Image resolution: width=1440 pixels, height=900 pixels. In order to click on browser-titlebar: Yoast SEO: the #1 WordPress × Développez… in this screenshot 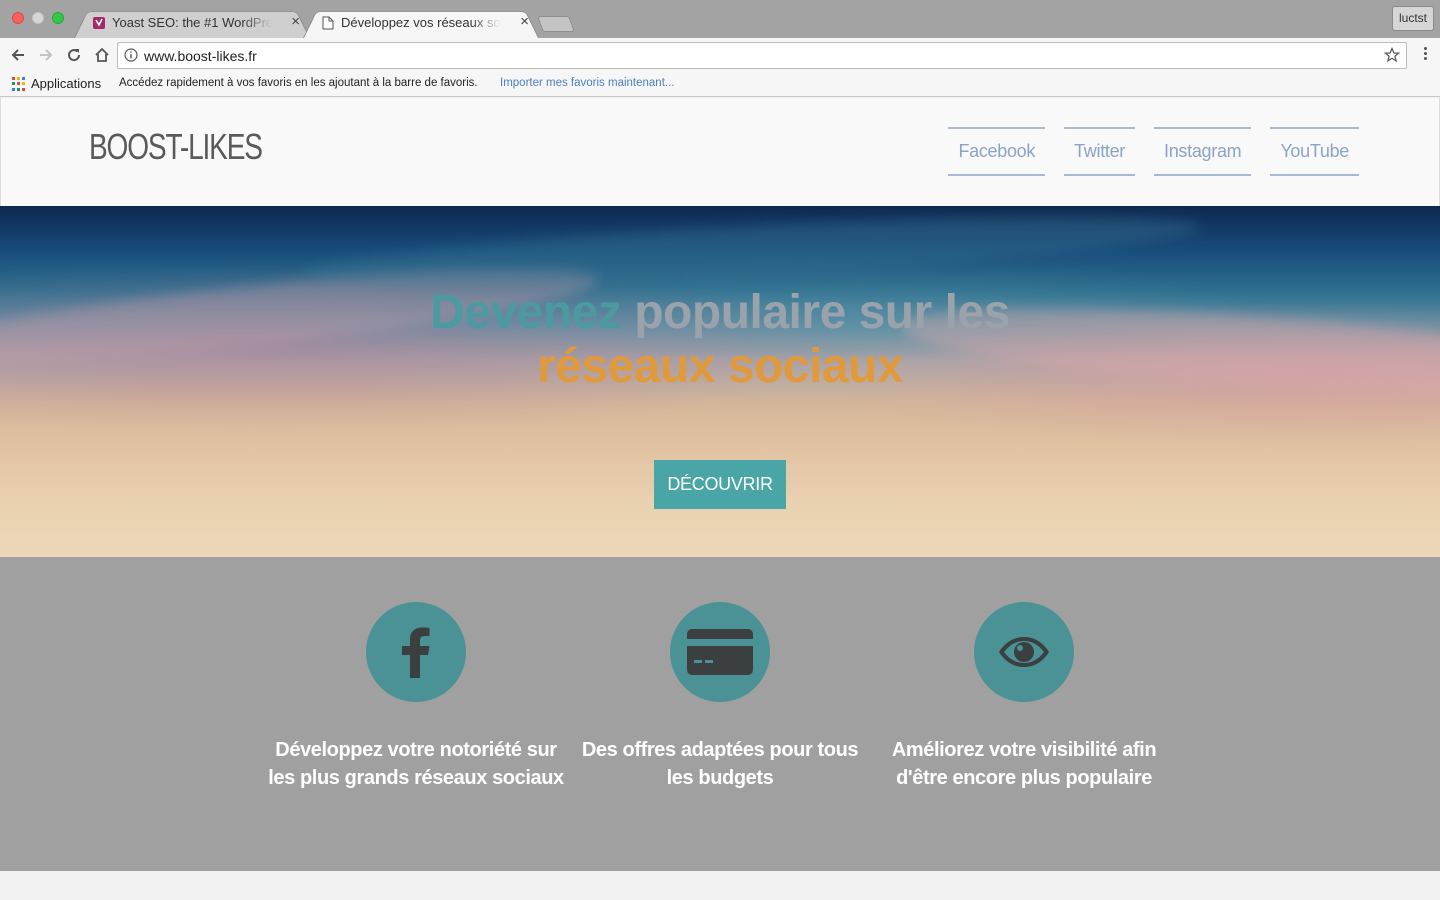, I will do `click(720, 19)`.